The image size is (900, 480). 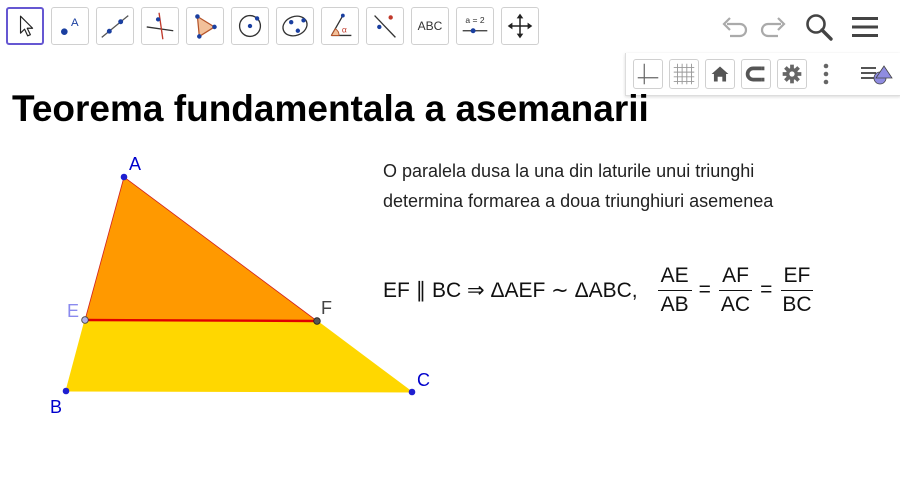 I want to click on point-a-label: A, so click(x=135, y=164).